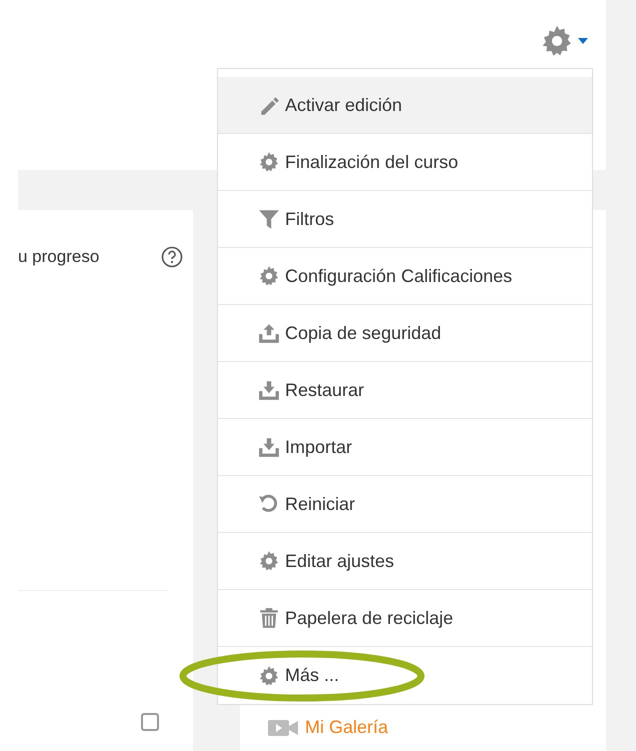 This screenshot has width=636, height=751. I want to click on reset-icon, so click(269, 504).